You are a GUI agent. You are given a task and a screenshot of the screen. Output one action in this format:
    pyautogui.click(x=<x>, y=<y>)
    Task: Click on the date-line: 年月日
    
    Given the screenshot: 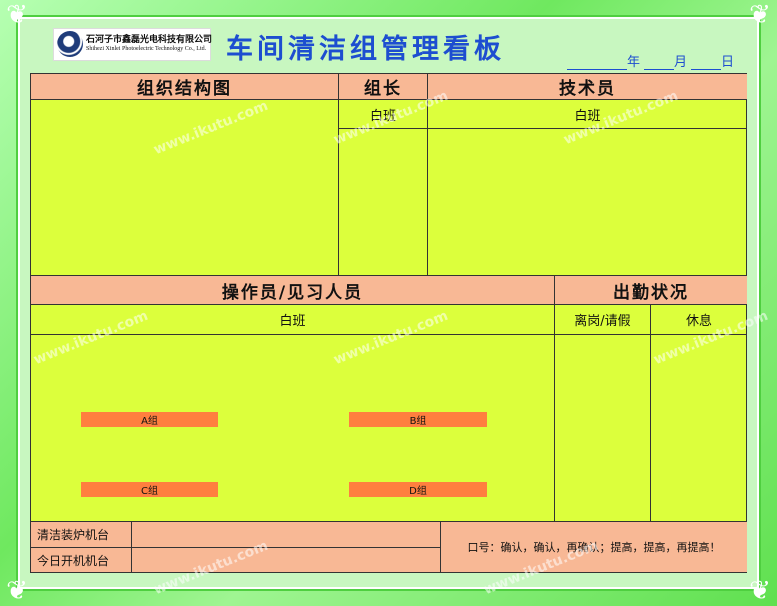 What is the action you would take?
    pyautogui.click(x=650, y=60)
    